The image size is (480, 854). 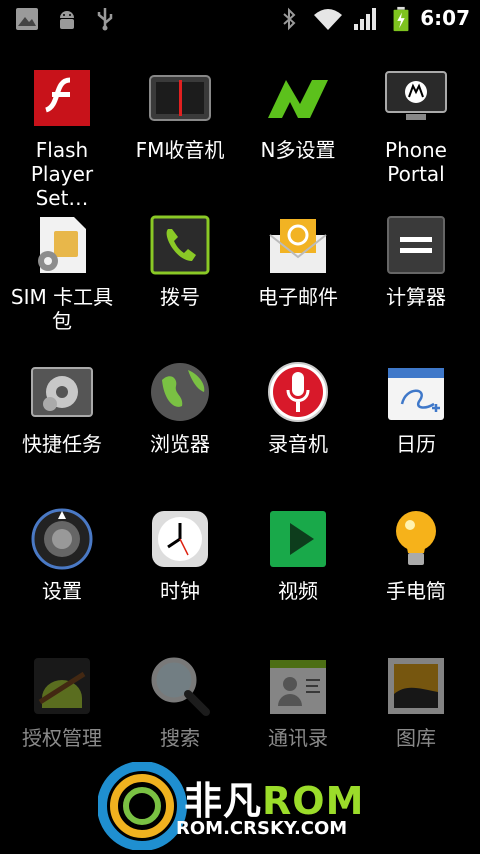 What do you see at coordinates (67, 20) in the screenshot?
I see `android-debug-icon` at bounding box center [67, 20].